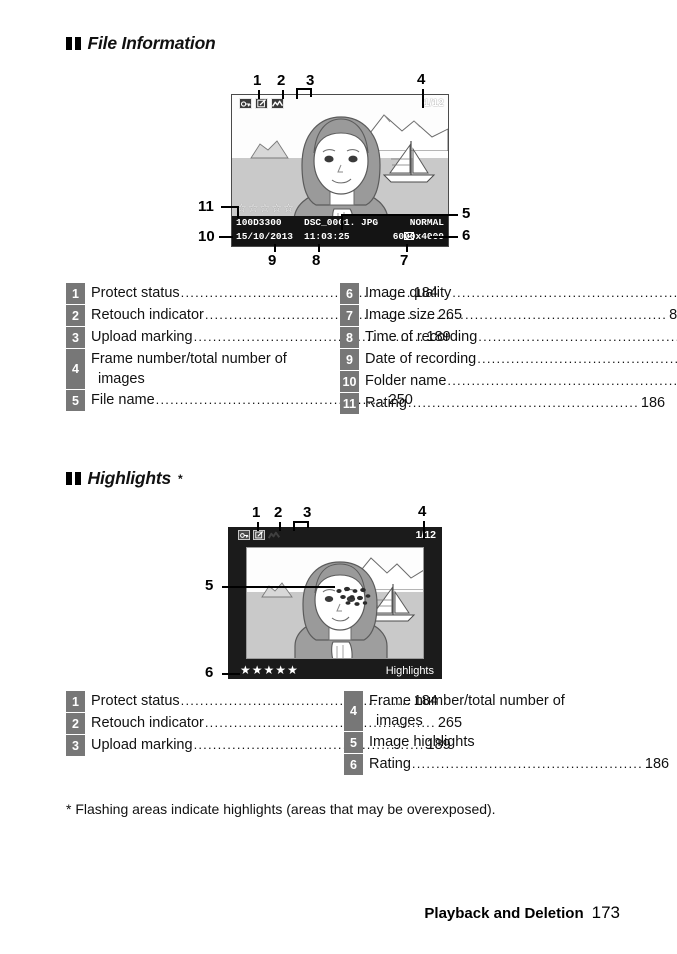 The width and height of the screenshot is (677, 954). Describe the element at coordinates (206, 236) in the screenshot. I see `callout-10: 10` at that location.